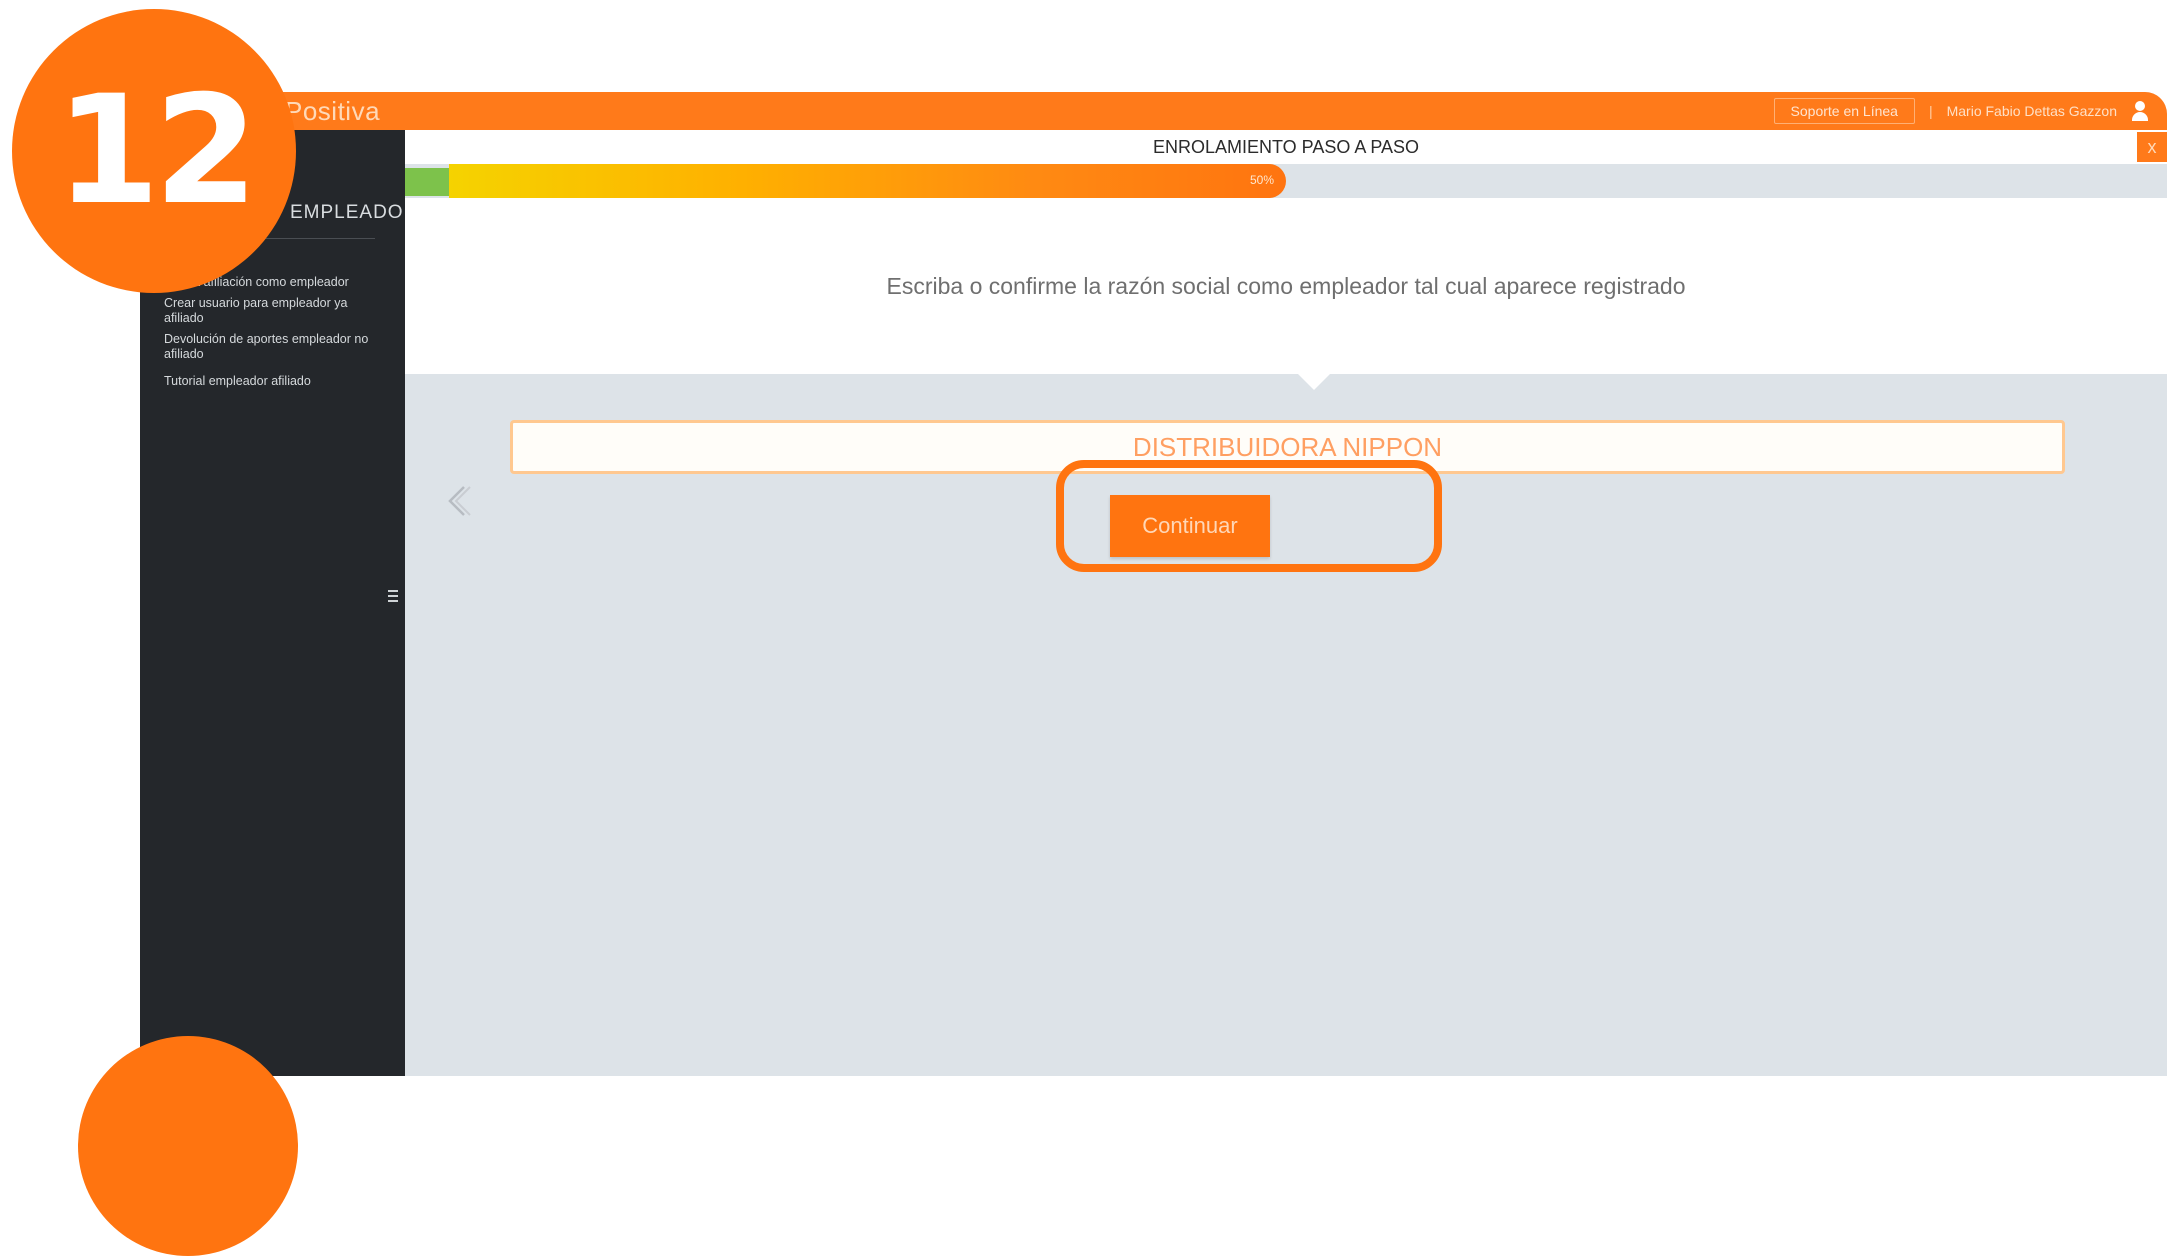 The width and height of the screenshot is (2167, 1256). I want to click on sidebar-item-tutorial: Tutorial empleador afiliado, so click(274, 381).